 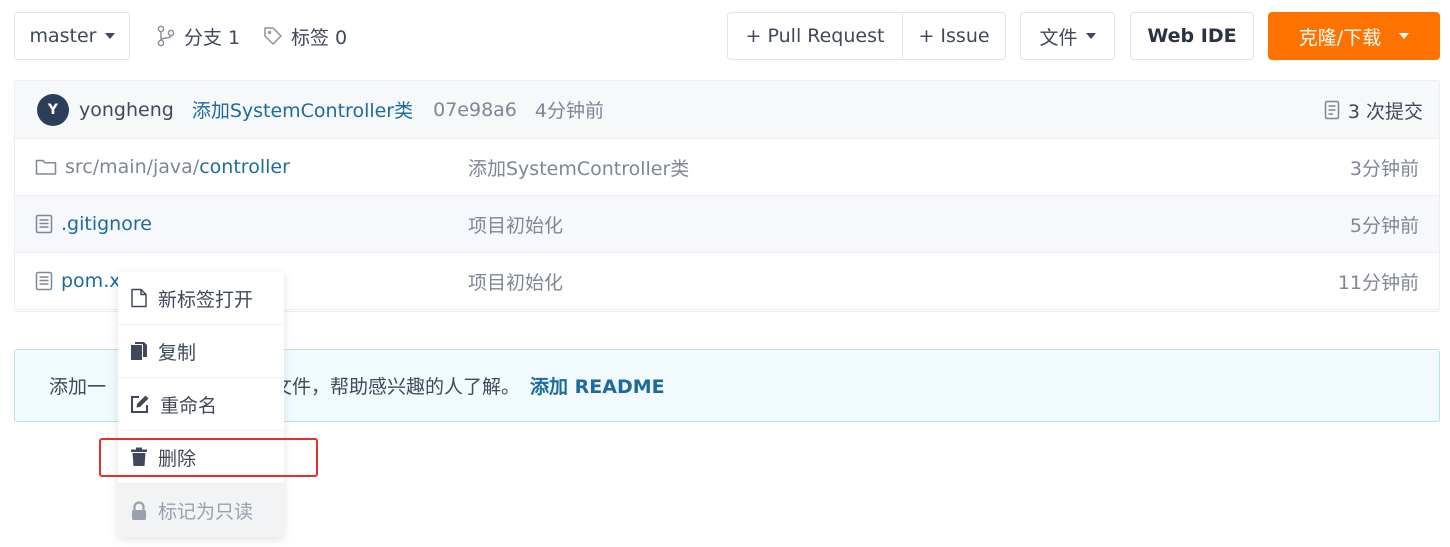 What do you see at coordinates (578, 167) in the screenshot?
I see `file-commit-message: 添加SystemController类` at bounding box center [578, 167].